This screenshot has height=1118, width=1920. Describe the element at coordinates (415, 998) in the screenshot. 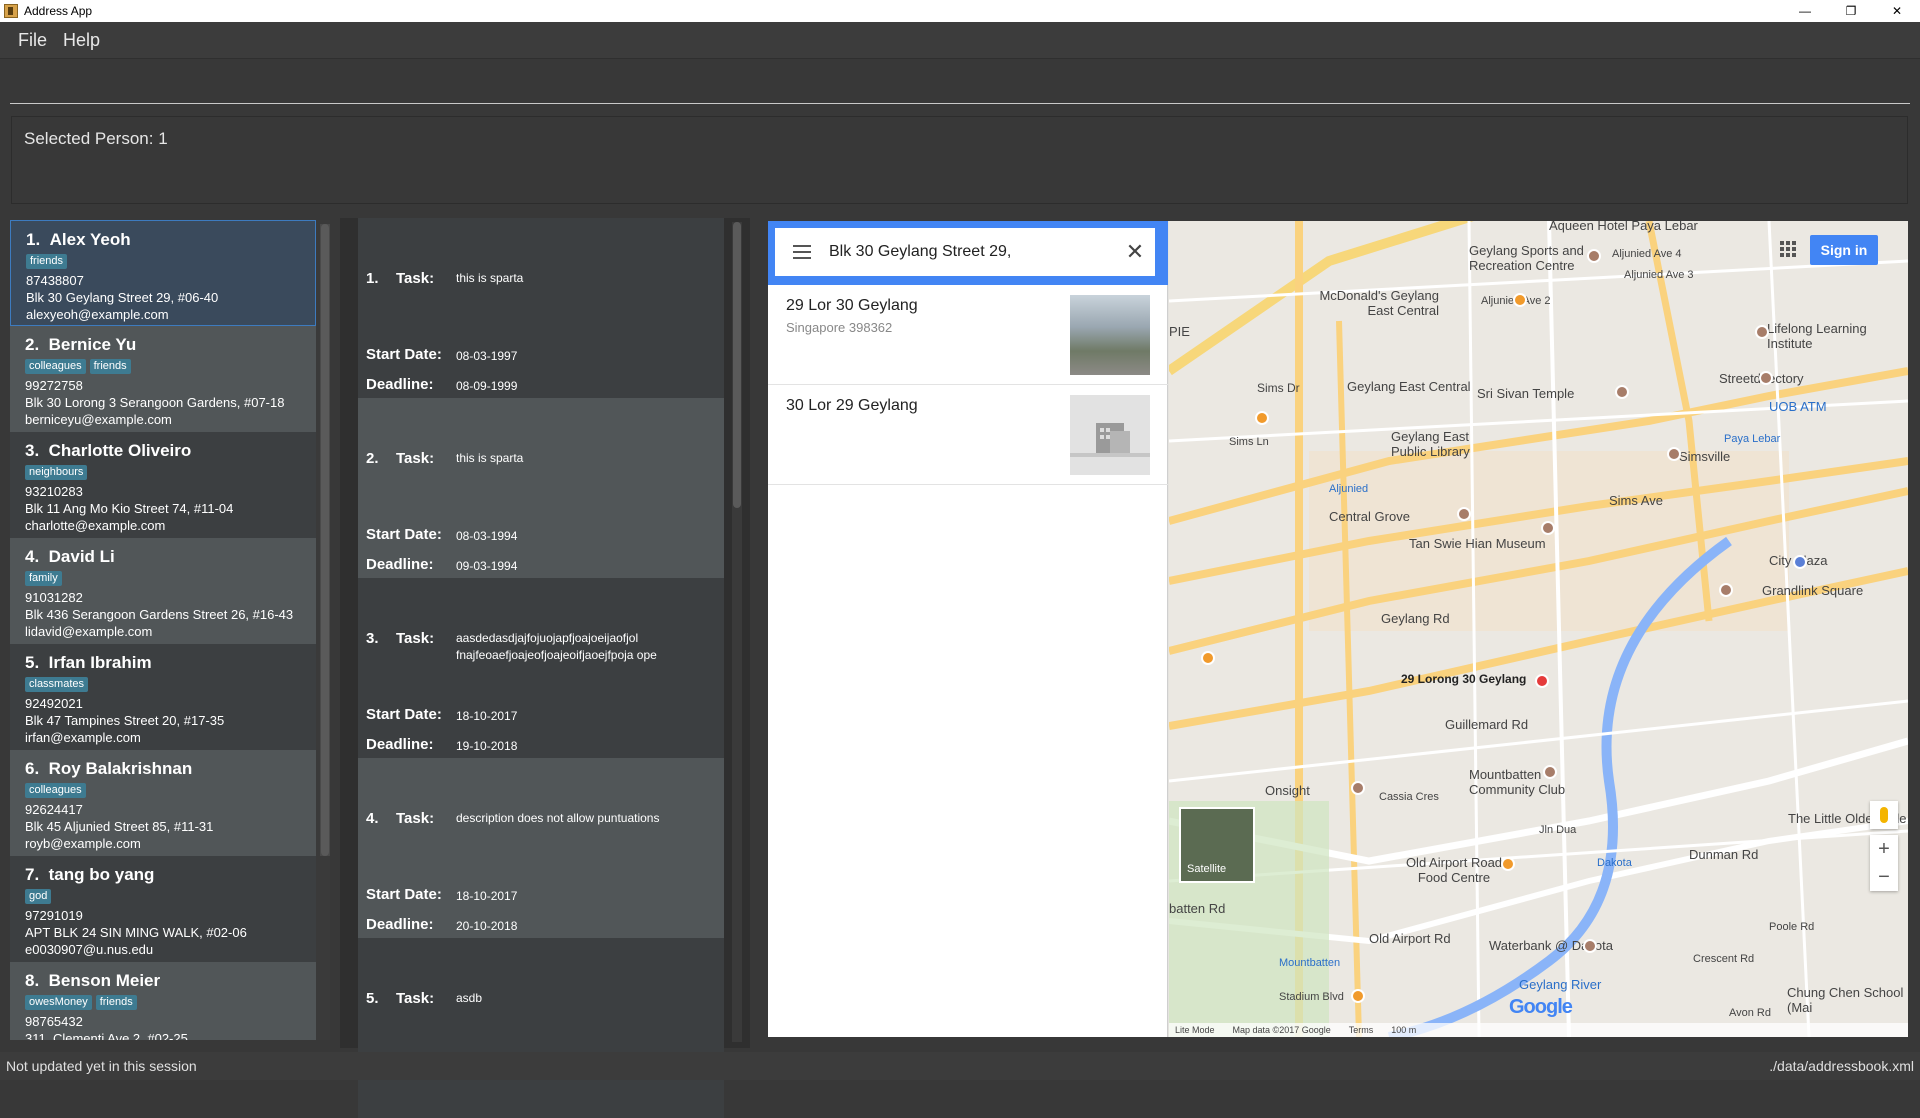

I see `task-label: Task:` at that location.